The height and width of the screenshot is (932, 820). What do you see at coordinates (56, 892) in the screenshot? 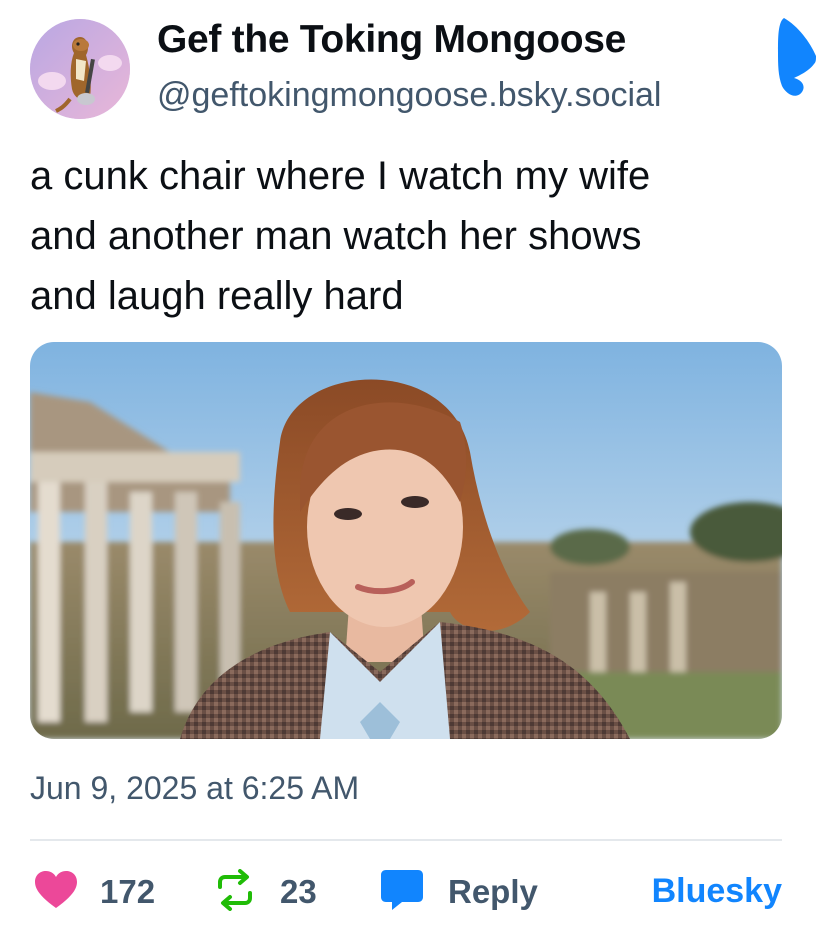
I see `heart-icon` at bounding box center [56, 892].